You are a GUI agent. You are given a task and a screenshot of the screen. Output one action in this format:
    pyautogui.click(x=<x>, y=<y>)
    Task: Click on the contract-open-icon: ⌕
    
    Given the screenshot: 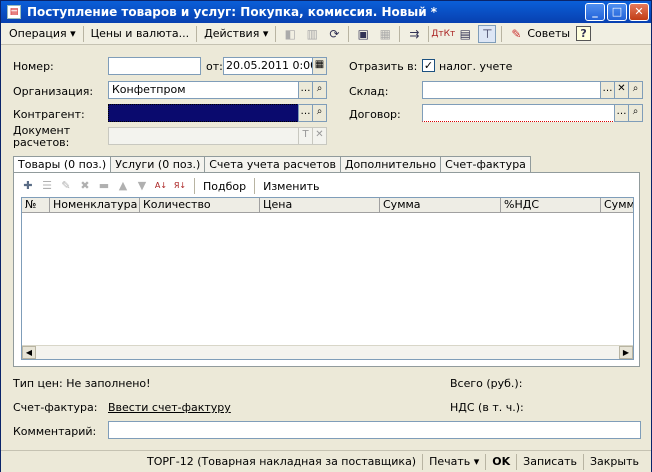 What is the action you would take?
    pyautogui.click(x=635, y=113)
    